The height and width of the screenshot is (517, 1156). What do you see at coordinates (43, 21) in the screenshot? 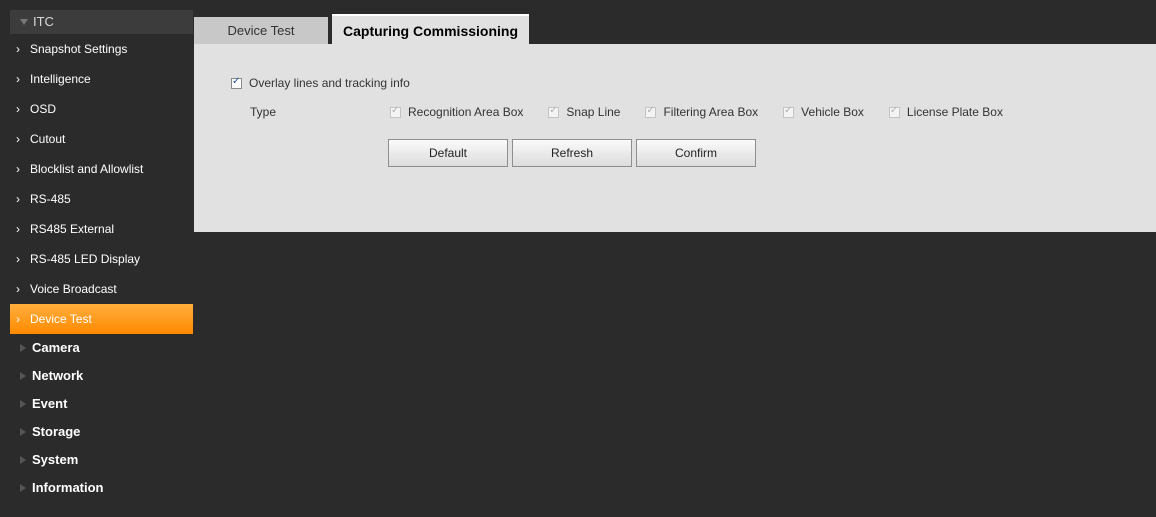
I see `sidebar-section-label: ITC` at bounding box center [43, 21].